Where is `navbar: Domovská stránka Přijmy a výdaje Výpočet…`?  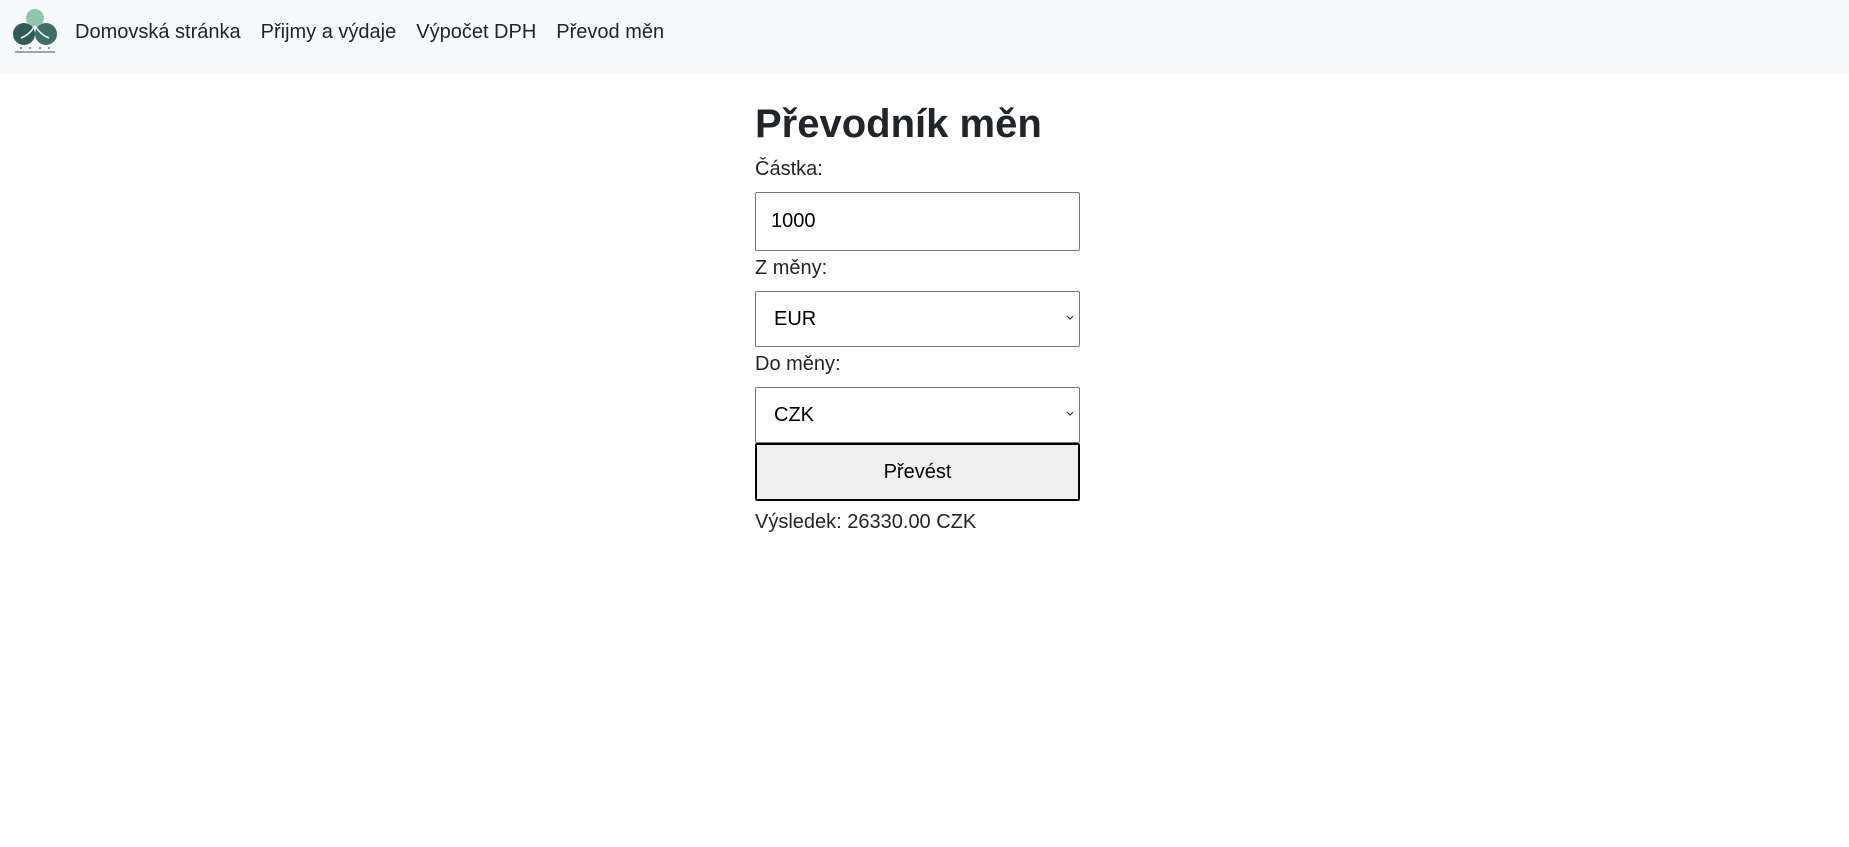 navbar: Domovská stránka Přijmy a výdaje Výpočet… is located at coordinates (924, 36).